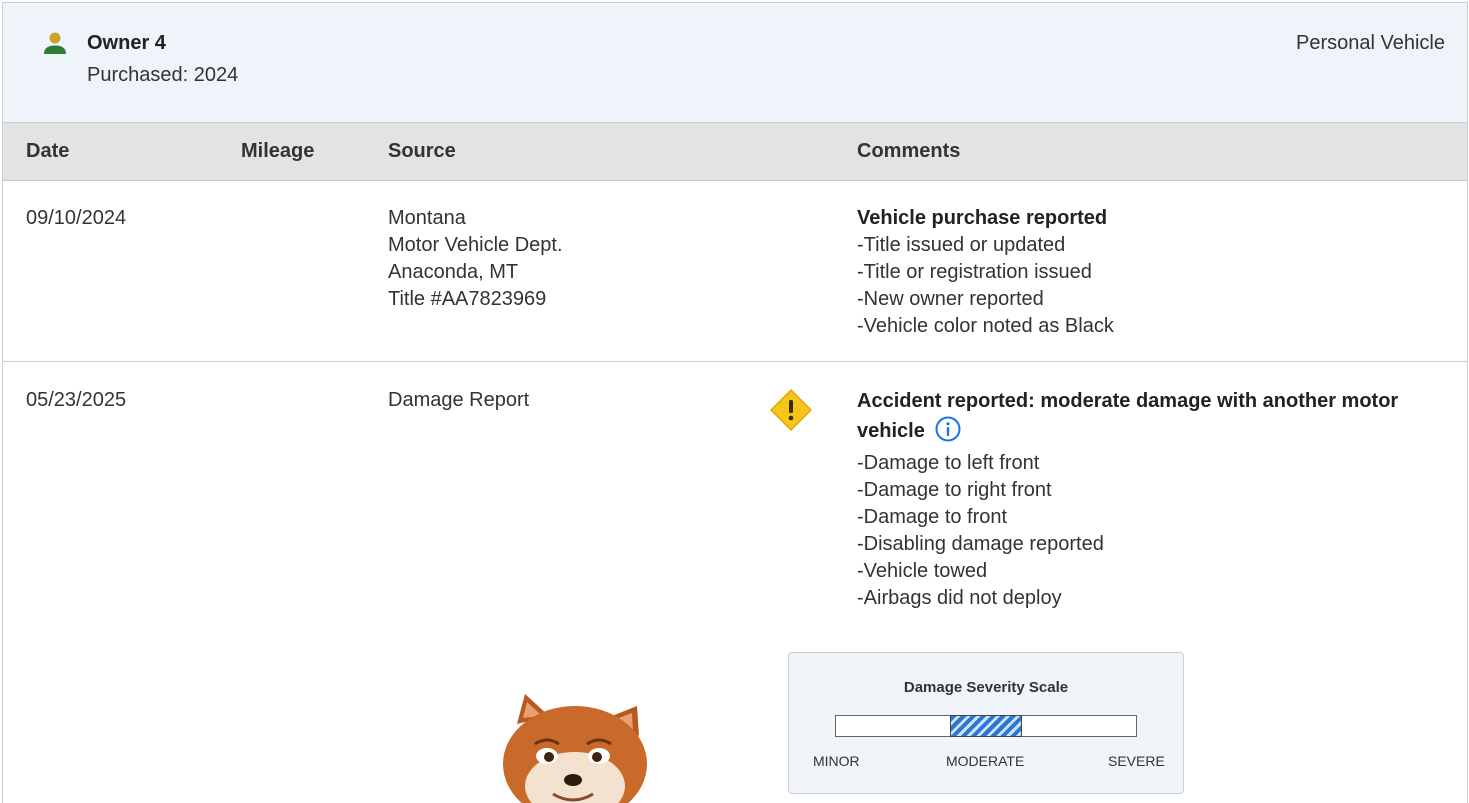 This screenshot has width=1469, height=803. I want to click on owner-purchased-year: Purchased: 2024, so click(163, 75).